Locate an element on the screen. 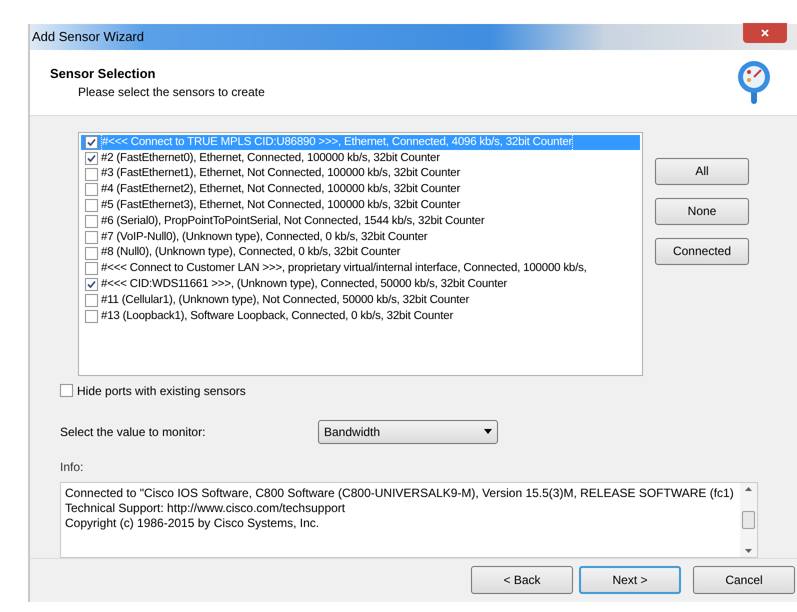  sensor-list-item: #8 (Null0), (Unknown type), Connected, 0 kb/s, 32bit Counter is located at coordinates (360, 253).